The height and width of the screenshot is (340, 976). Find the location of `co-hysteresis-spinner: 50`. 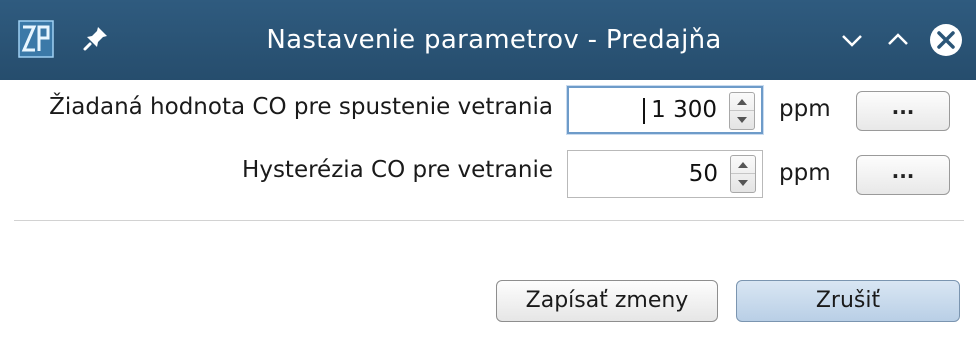

co-hysteresis-spinner: 50 is located at coordinates (665, 174).